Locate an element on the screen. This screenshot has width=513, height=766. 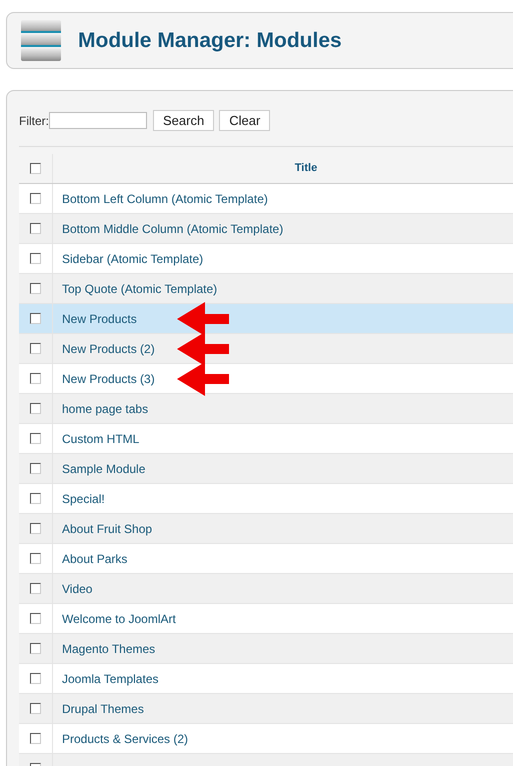
module-link: New Products (2) is located at coordinates (108, 349).